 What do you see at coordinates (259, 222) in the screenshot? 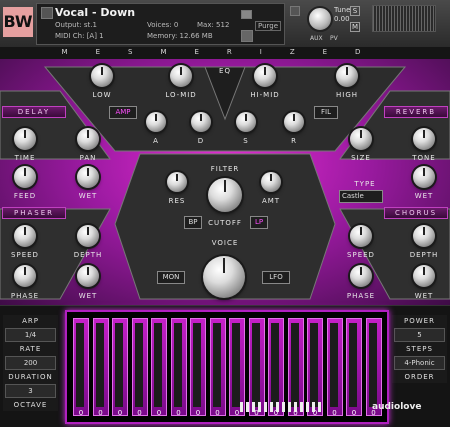
I see `filter-lp-button: LP` at bounding box center [259, 222].